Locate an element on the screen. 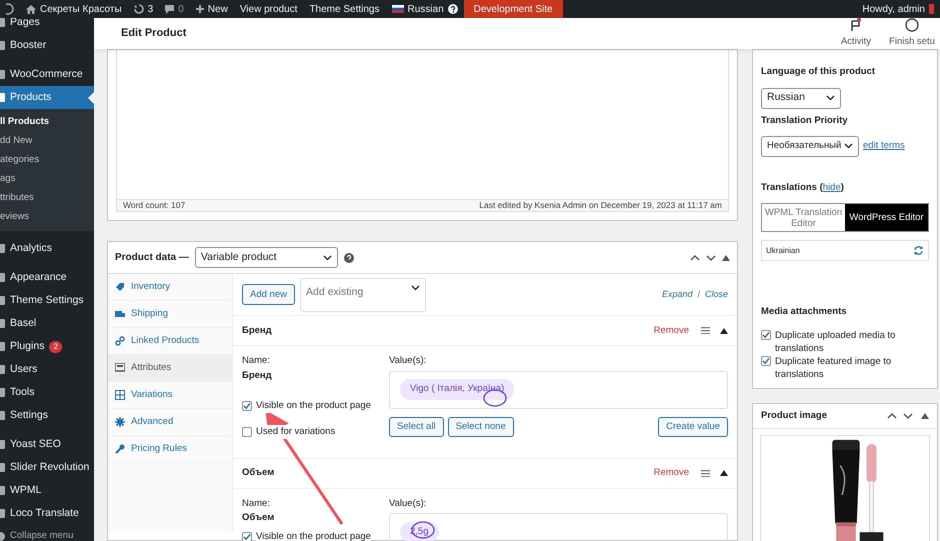  editor-mode-tab: WPML Translation Editor is located at coordinates (803, 217).